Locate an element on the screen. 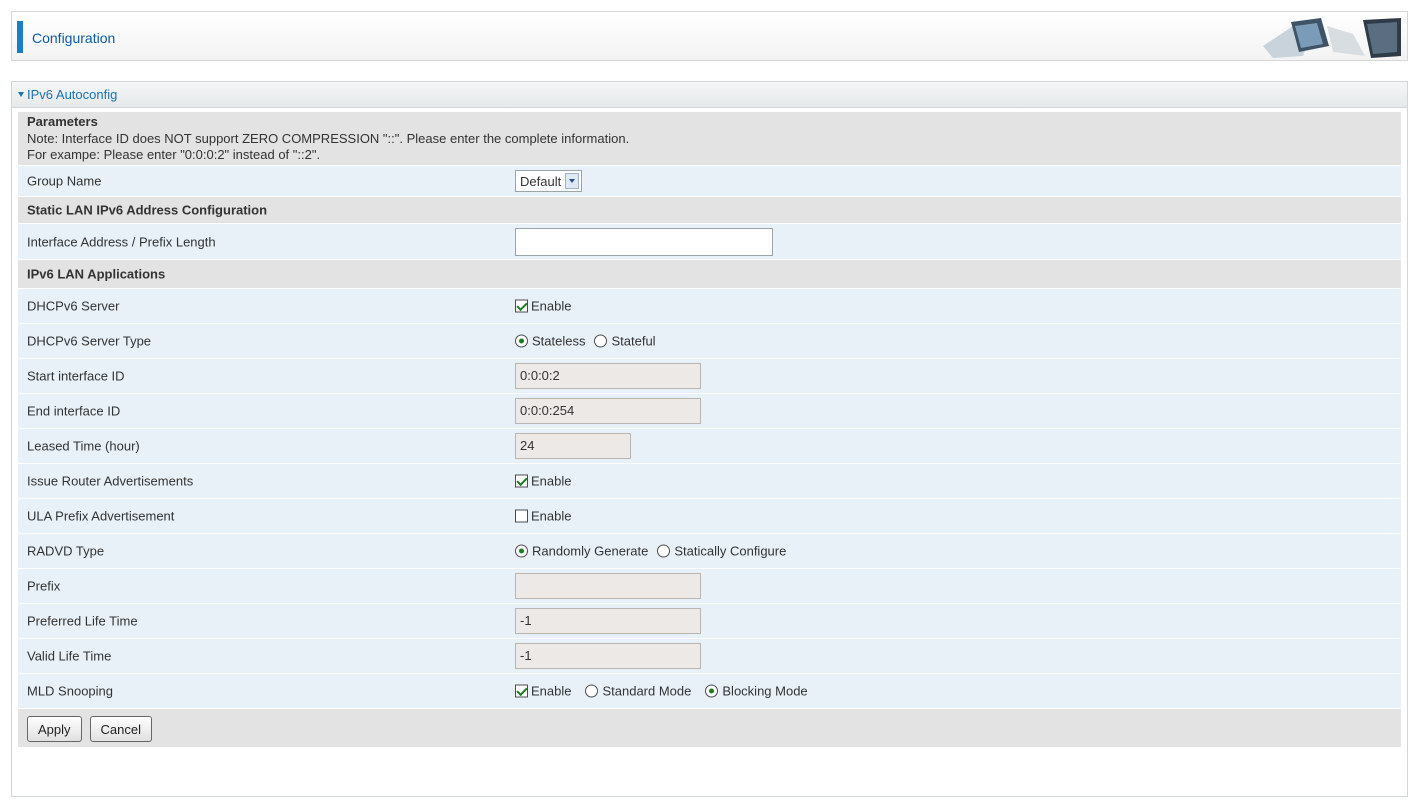  dhcpv6-server-enable-label: Enable is located at coordinates (551, 306).